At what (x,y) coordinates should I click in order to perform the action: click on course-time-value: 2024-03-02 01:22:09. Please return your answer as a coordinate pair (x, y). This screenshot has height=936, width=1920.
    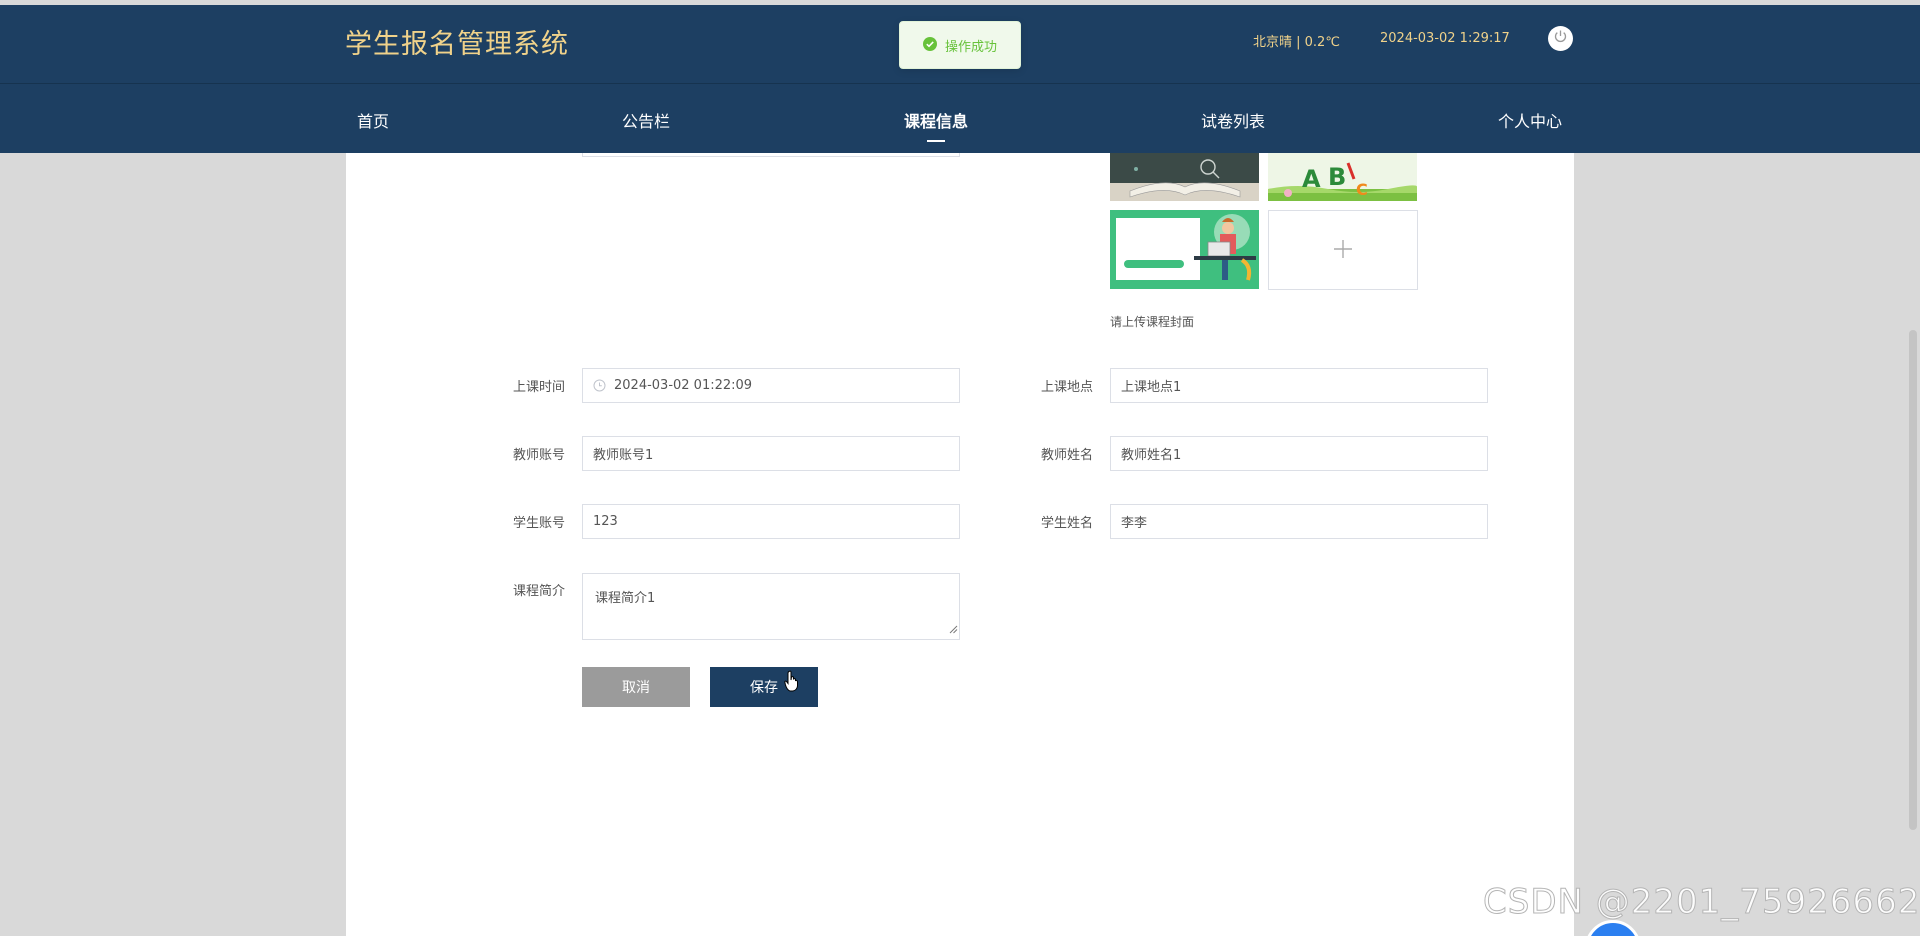
    Looking at the image, I should click on (683, 385).